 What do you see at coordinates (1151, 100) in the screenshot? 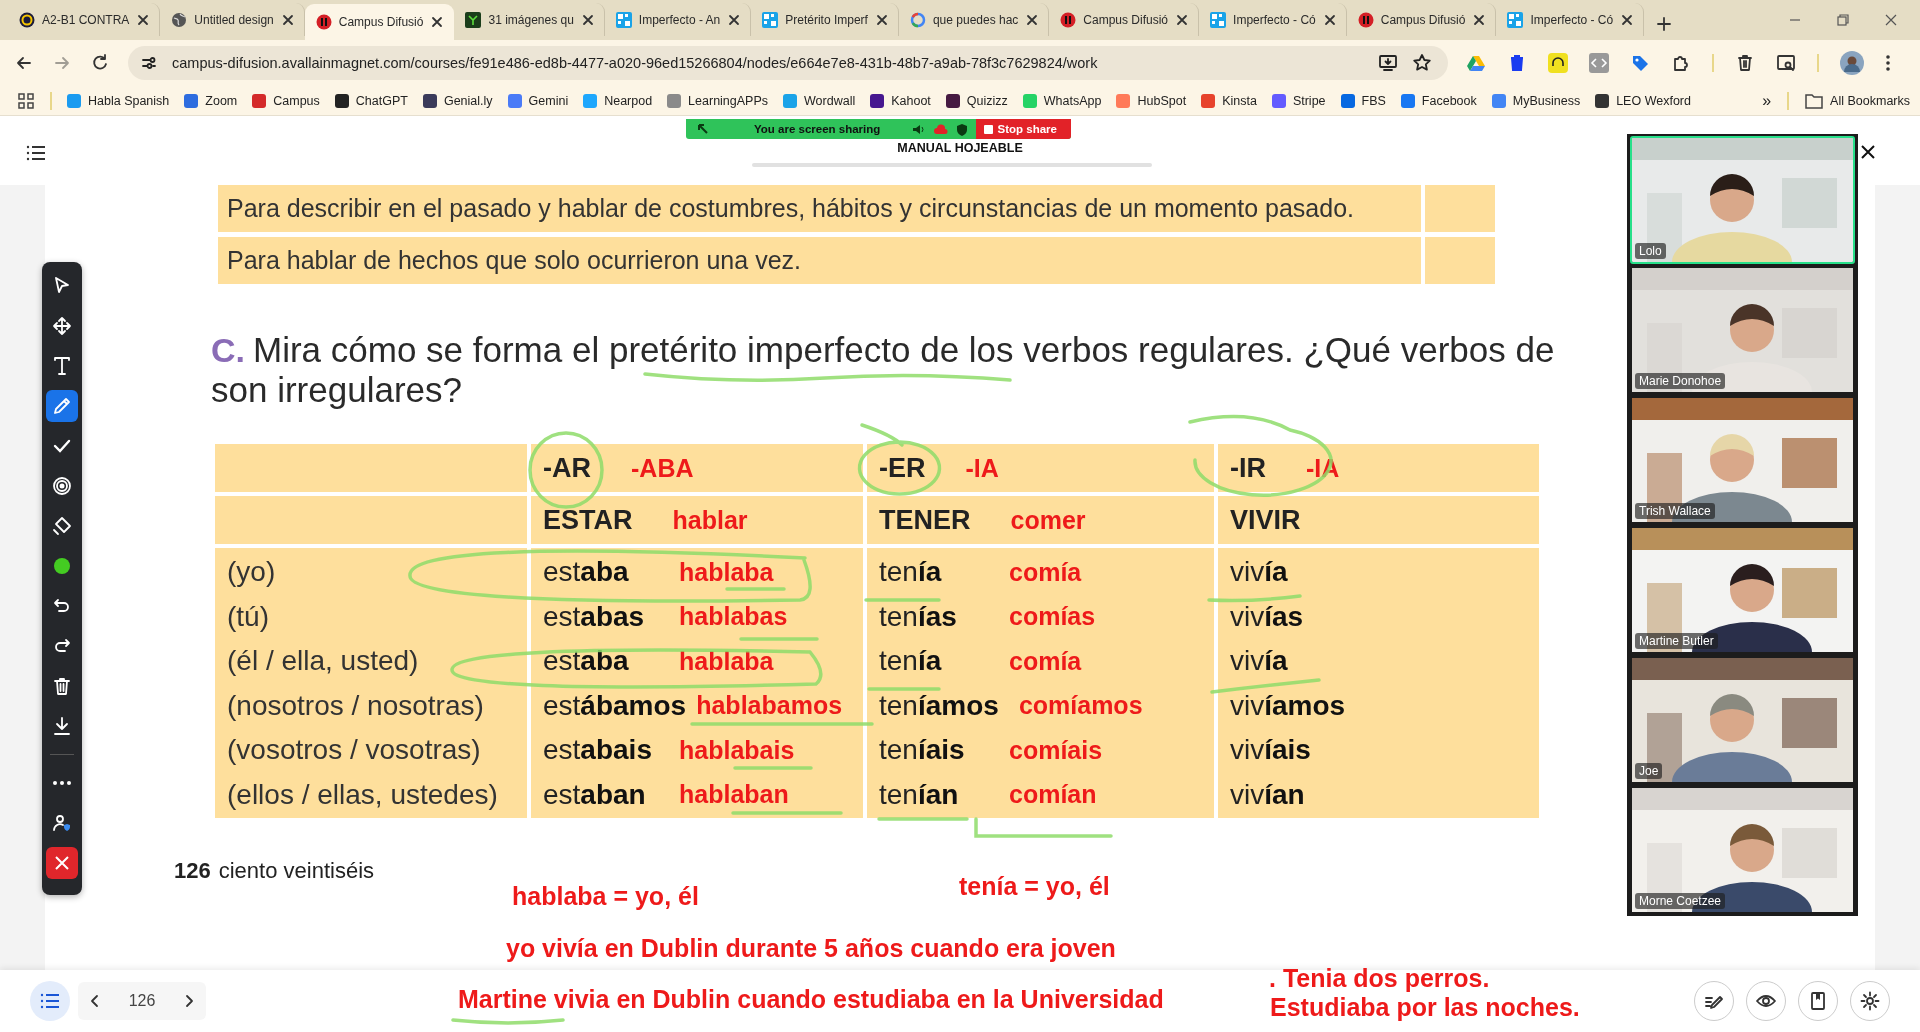
I see `bookmark: HubSpot` at bounding box center [1151, 100].